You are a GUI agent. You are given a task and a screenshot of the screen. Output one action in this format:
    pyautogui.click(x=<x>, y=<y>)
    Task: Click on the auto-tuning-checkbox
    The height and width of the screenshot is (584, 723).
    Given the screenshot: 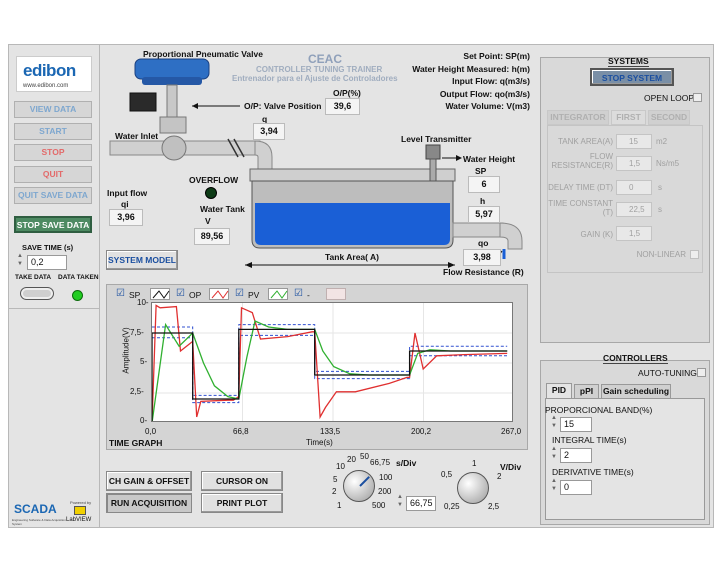 What is the action you would take?
    pyautogui.click(x=701, y=372)
    